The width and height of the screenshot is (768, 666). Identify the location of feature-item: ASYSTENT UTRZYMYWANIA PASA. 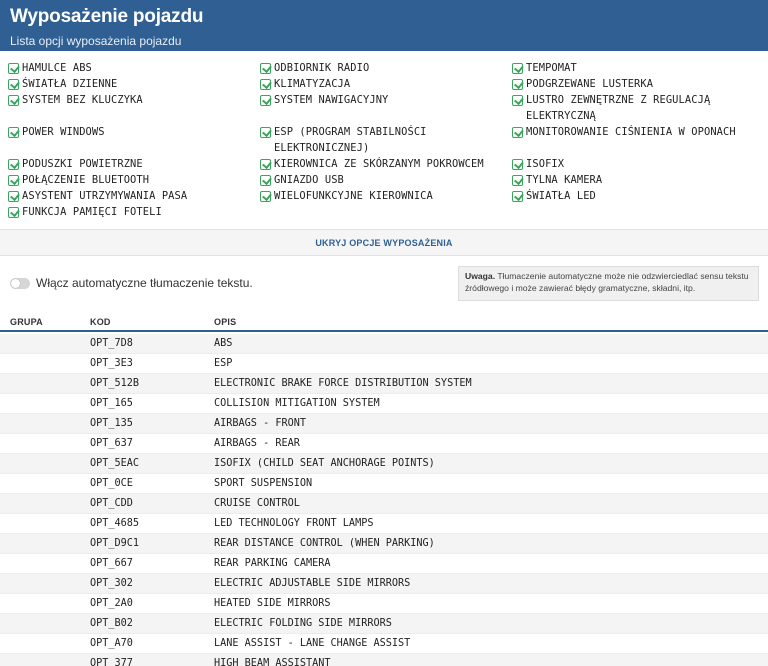
(97, 196).